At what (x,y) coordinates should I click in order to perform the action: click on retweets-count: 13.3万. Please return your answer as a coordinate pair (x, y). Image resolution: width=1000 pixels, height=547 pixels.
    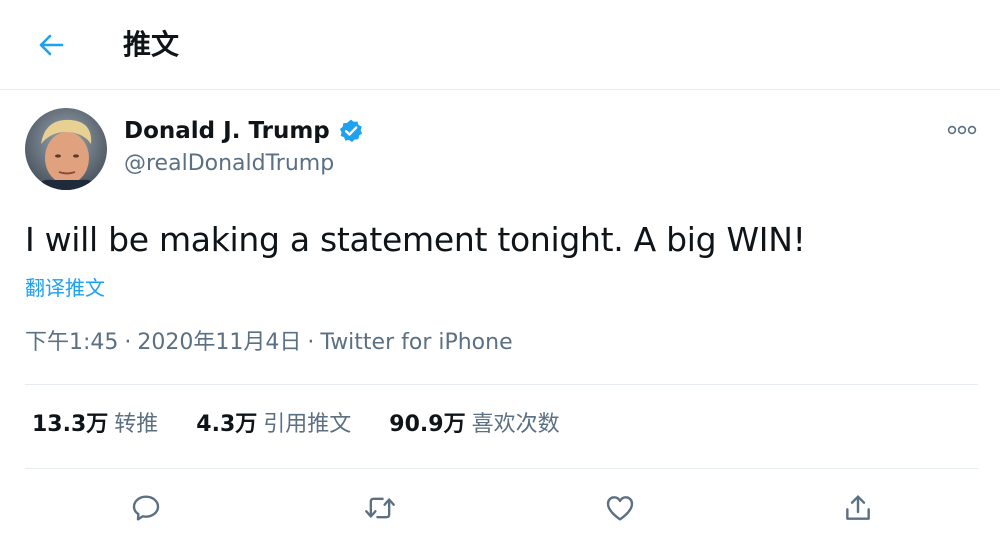
    Looking at the image, I should click on (70, 424).